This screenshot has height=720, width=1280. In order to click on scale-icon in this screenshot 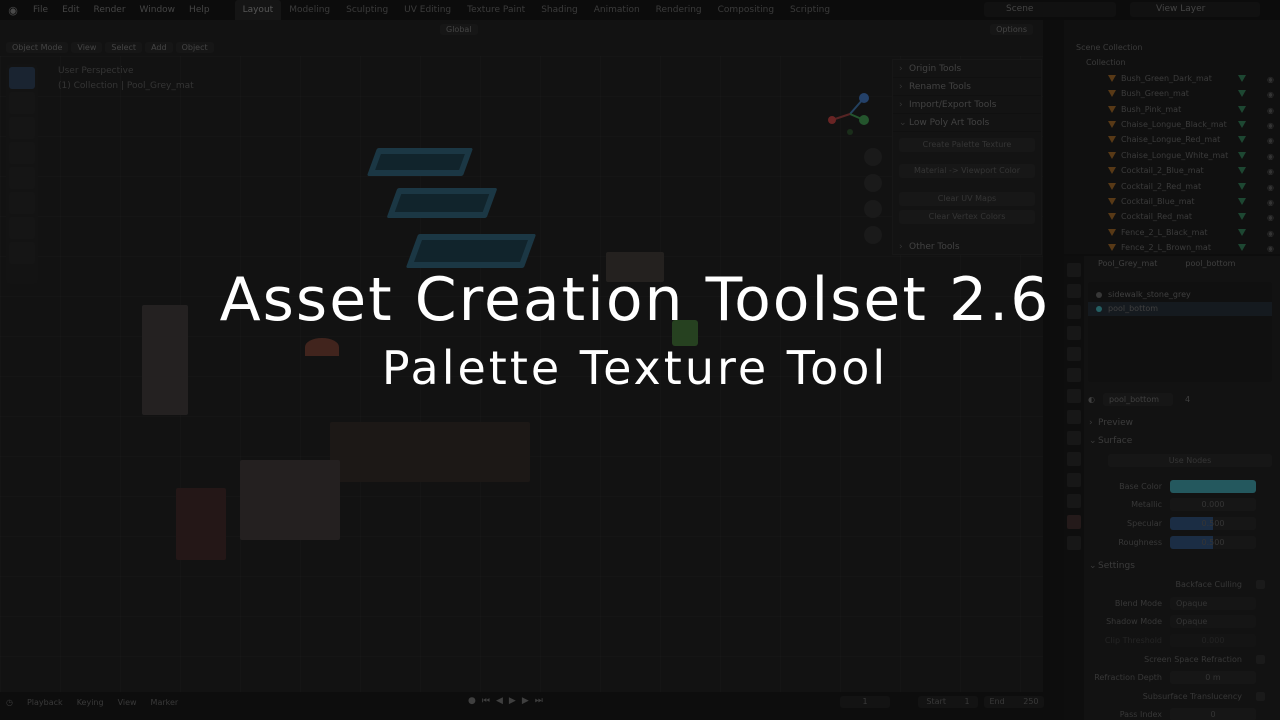, I will do `click(22, 178)`.